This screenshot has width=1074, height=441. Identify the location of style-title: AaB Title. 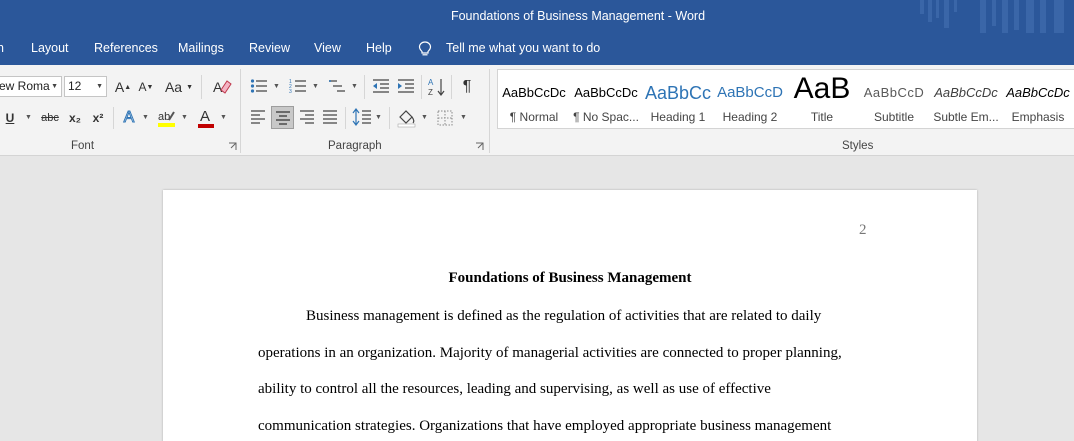
(822, 99).